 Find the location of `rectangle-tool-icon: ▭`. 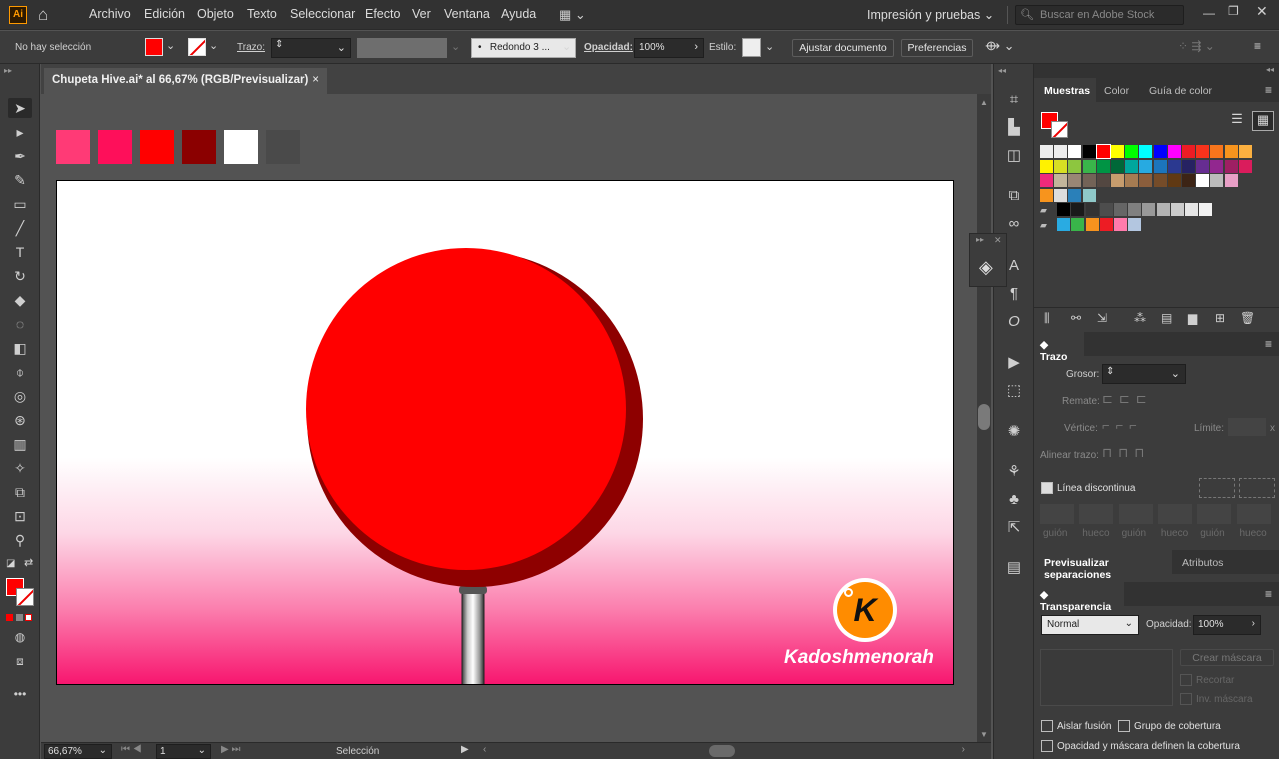

rectangle-tool-icon: ▭ is located at coordinates (20, 204).